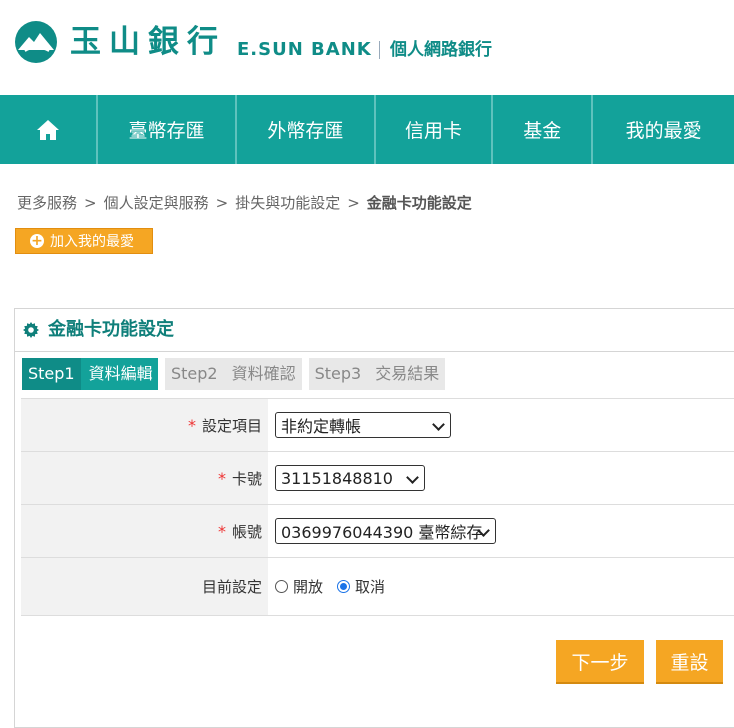  I want to click on account-label-text: 帳號, so click(246, 531).